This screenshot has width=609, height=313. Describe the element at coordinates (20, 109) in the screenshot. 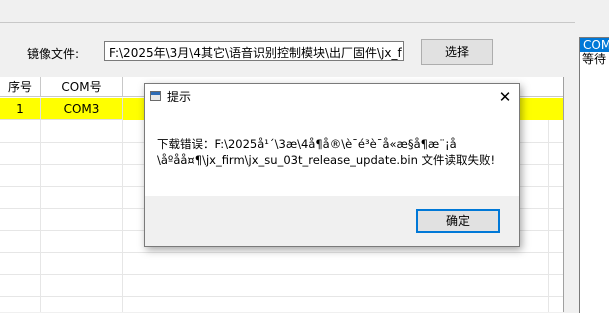

I see `row-index-cell: 1` at that location.